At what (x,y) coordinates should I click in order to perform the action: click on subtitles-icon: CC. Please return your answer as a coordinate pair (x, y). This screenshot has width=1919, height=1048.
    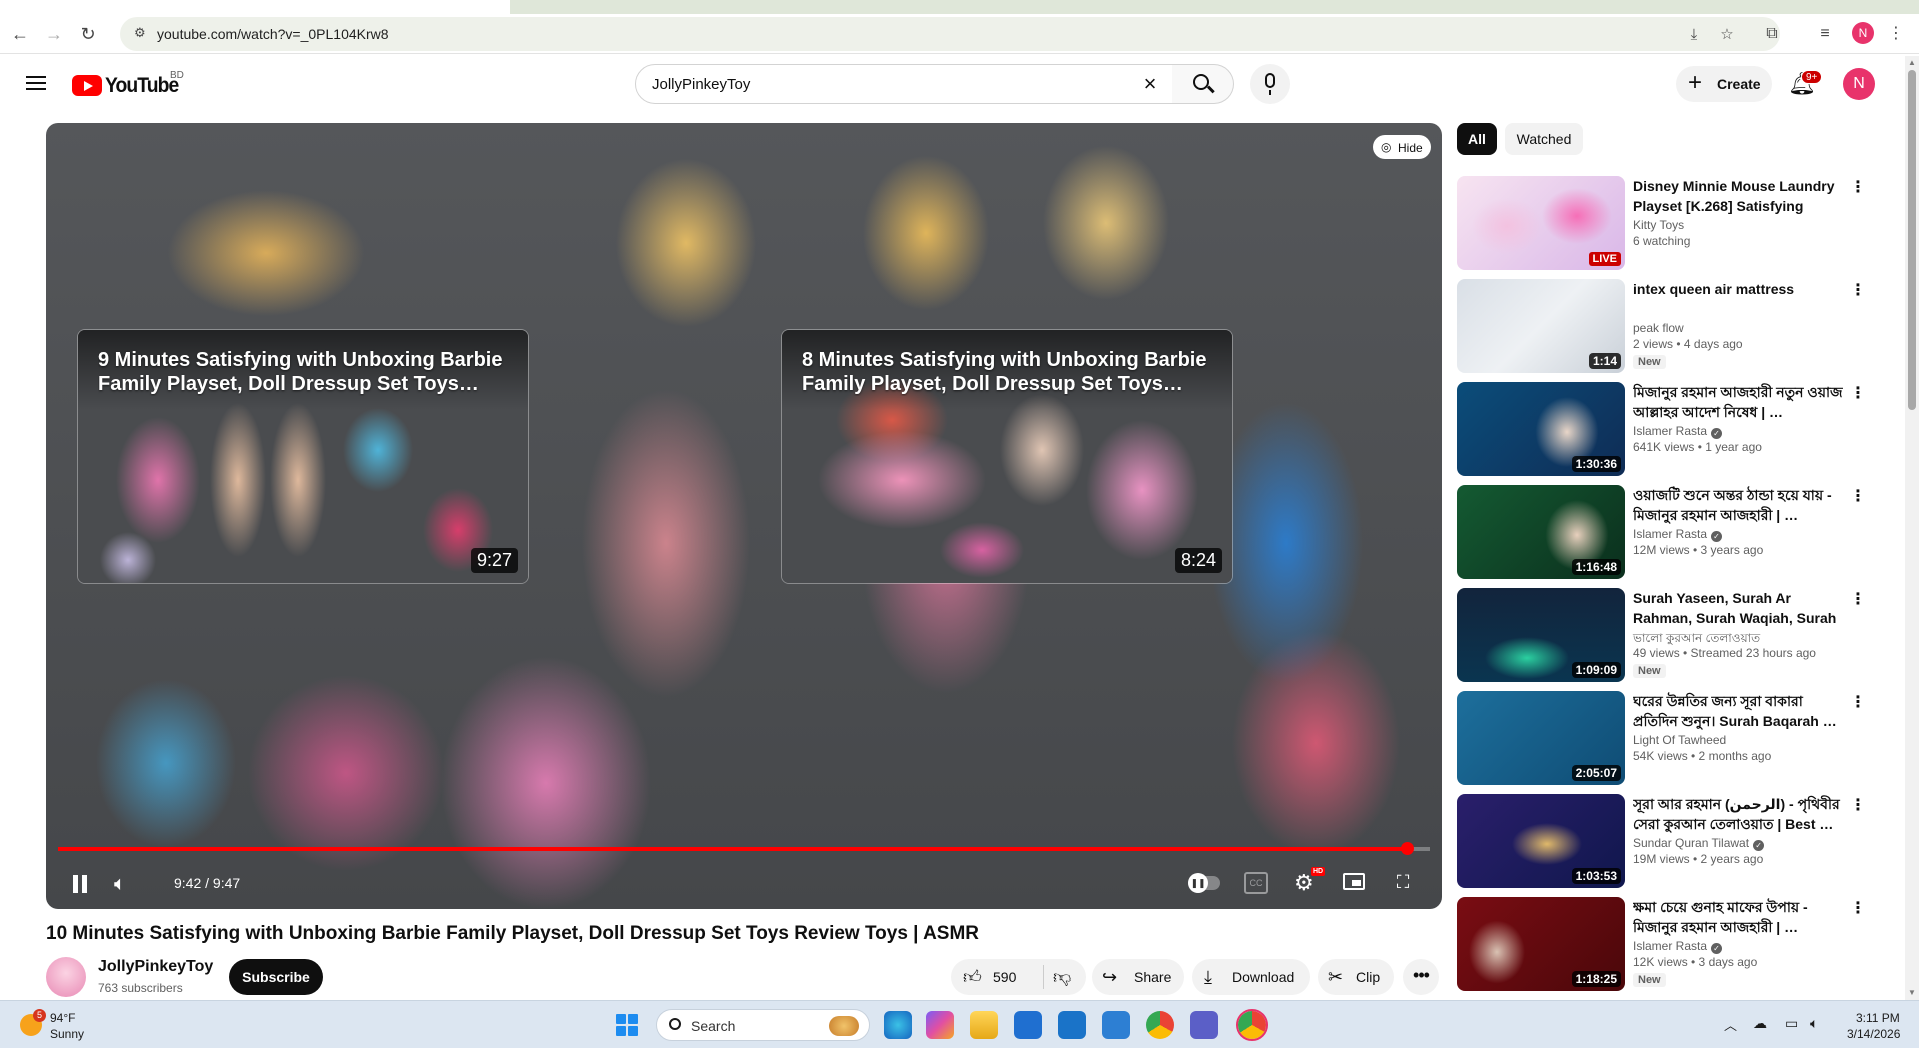
    Looking at the image, I should click on (1256, 883).